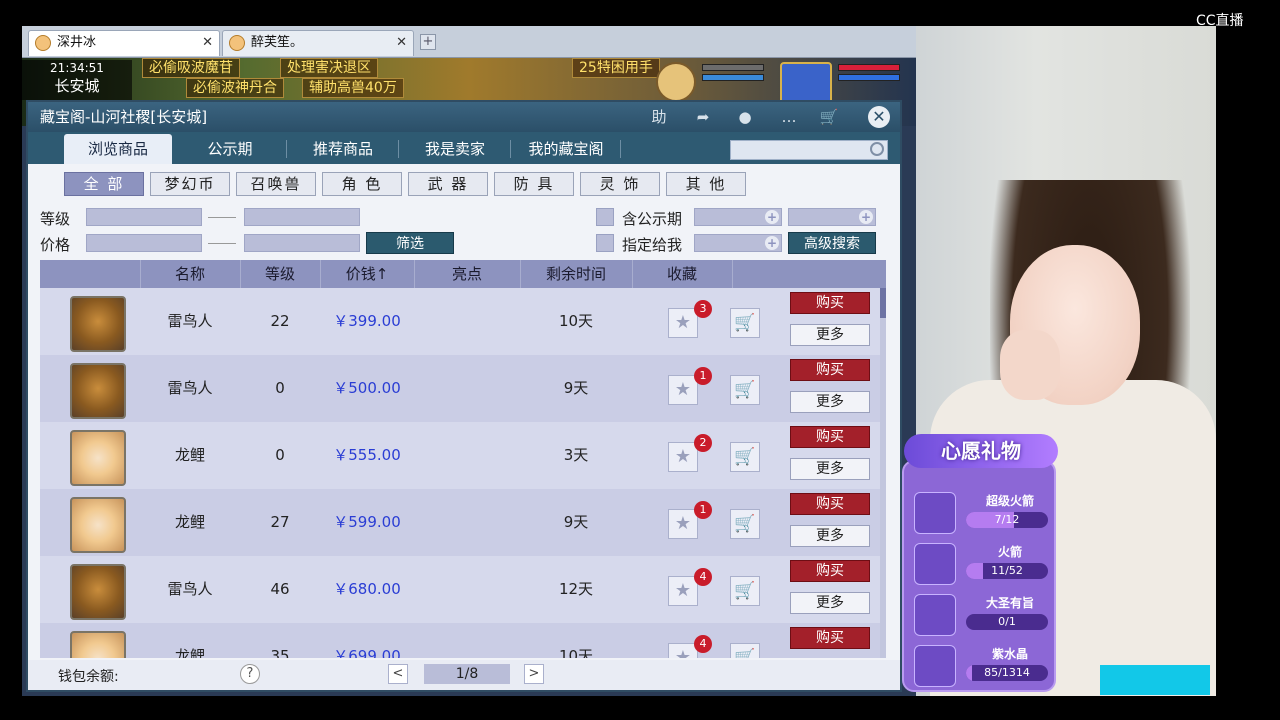 The width and height of the screenshot is (1280, 720). Describe the element at coordinates (659, 117) in the screenshot. I see `help-icon: 助` at that location.